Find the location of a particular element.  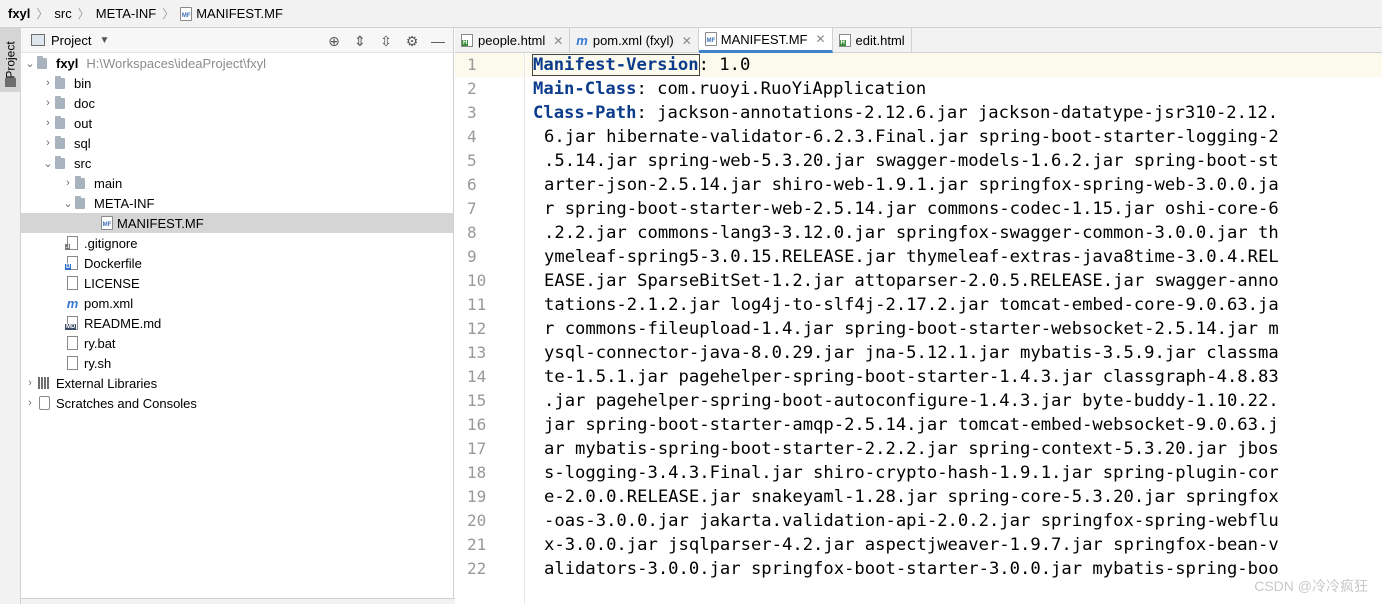

locate-icon: ⊕ is located at coordinates (334, 41).